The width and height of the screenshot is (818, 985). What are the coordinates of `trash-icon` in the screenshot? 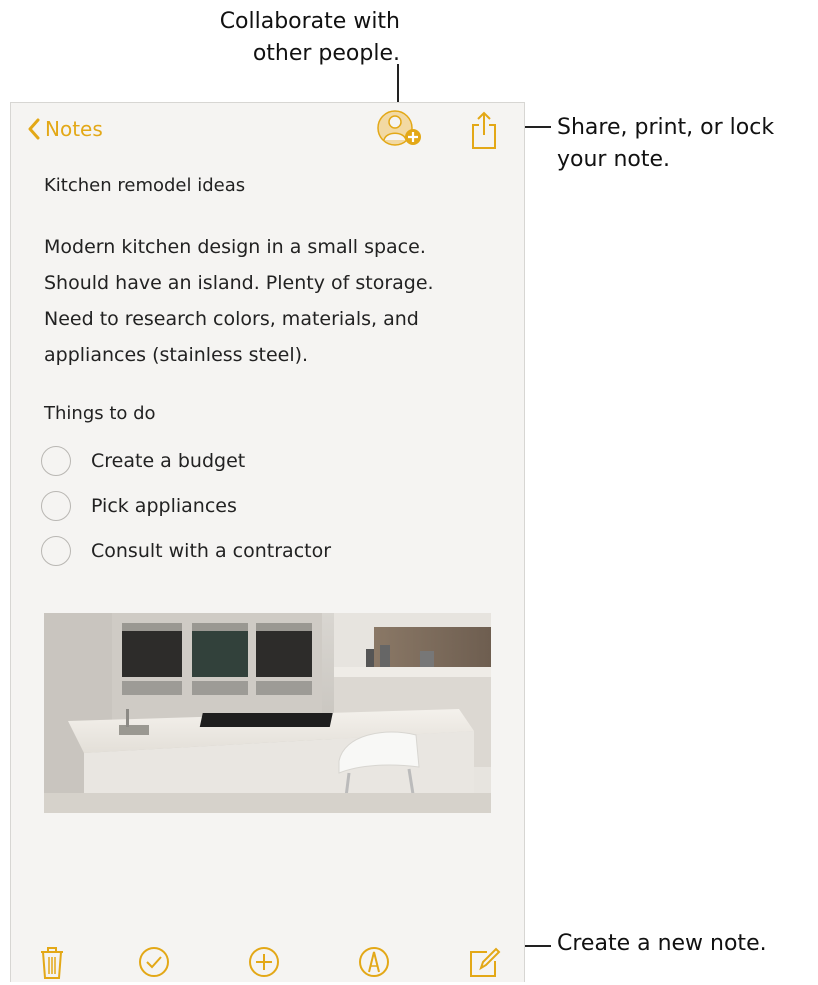 It's located at (52, 963).